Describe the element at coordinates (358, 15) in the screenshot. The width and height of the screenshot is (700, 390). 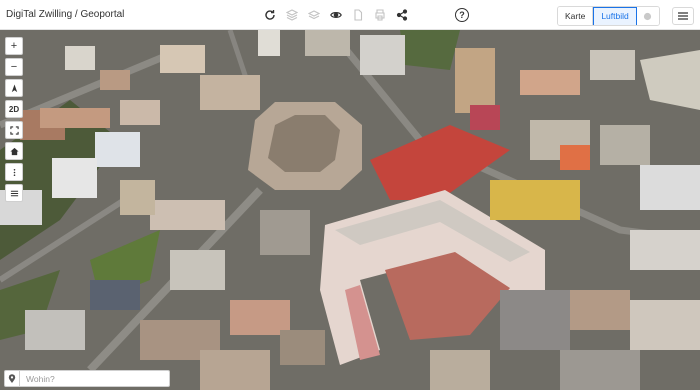
I see `file-icon` at that location.